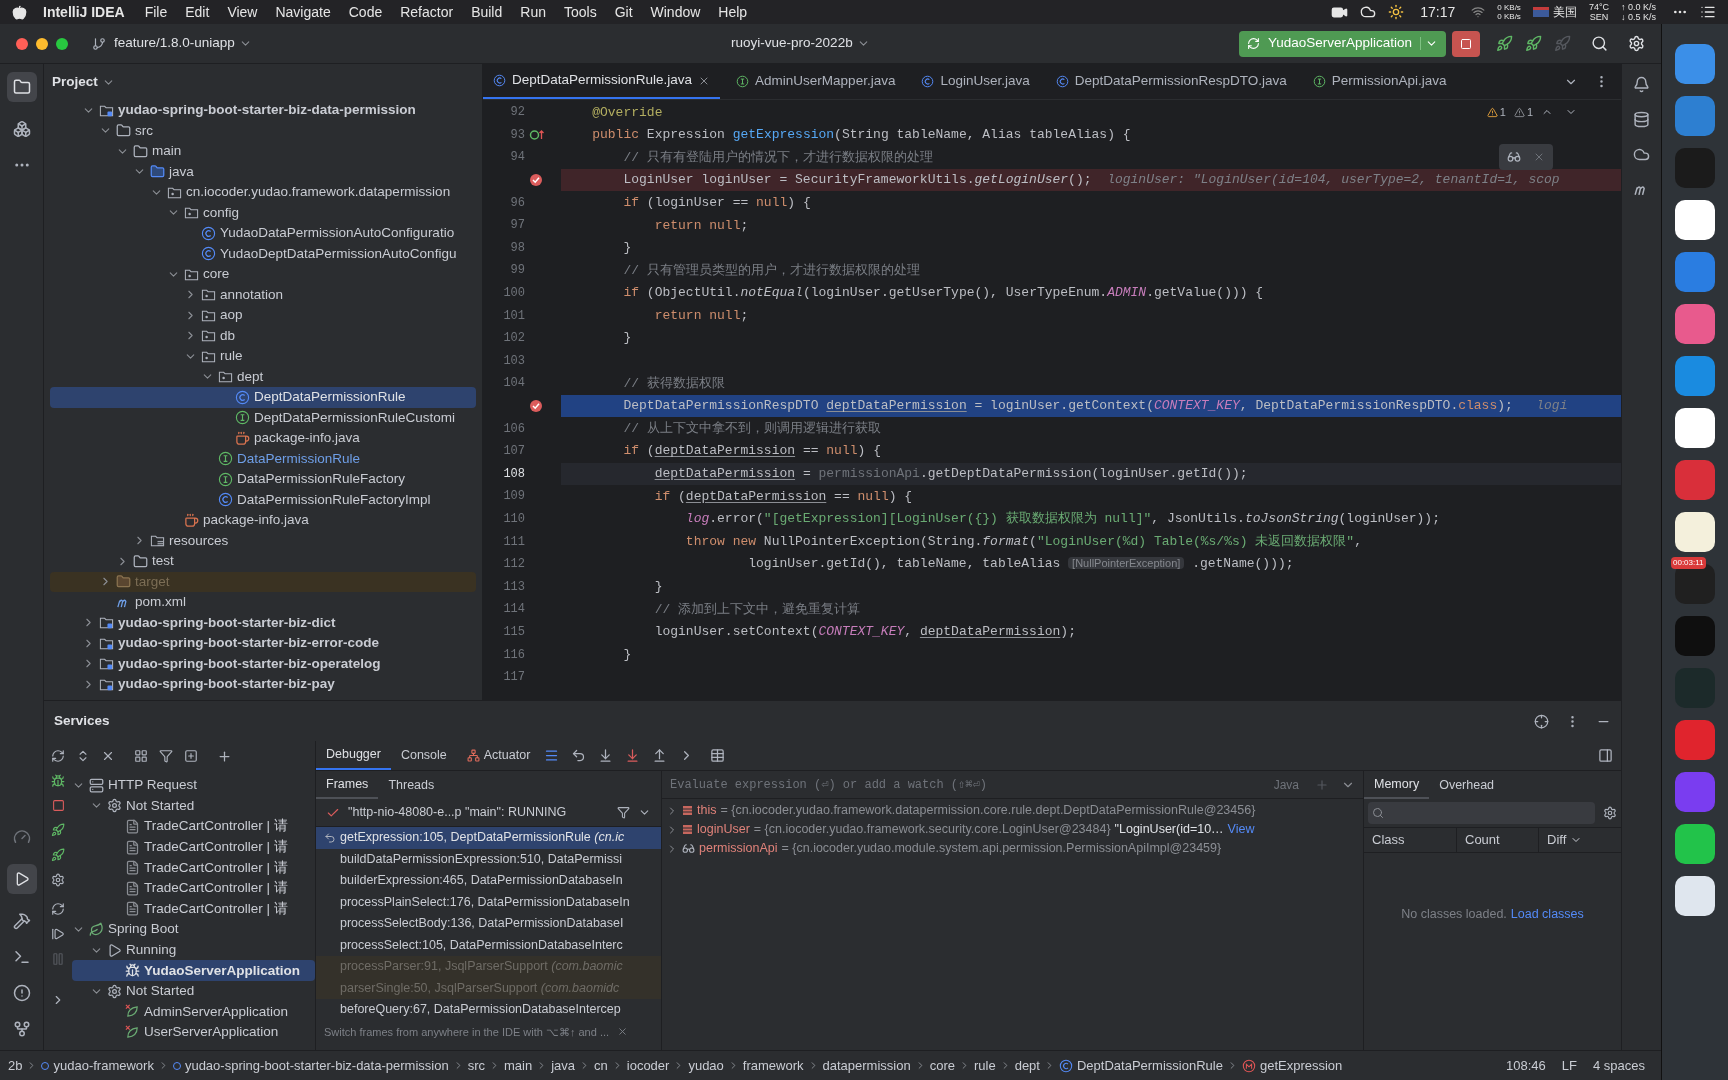 This screenshot has width=1728, height=1080. What do you see at coordinates (1526, 1065) in the screenshot?
I see `caret-position: 108:46` at bounding box center [1526, 1065].